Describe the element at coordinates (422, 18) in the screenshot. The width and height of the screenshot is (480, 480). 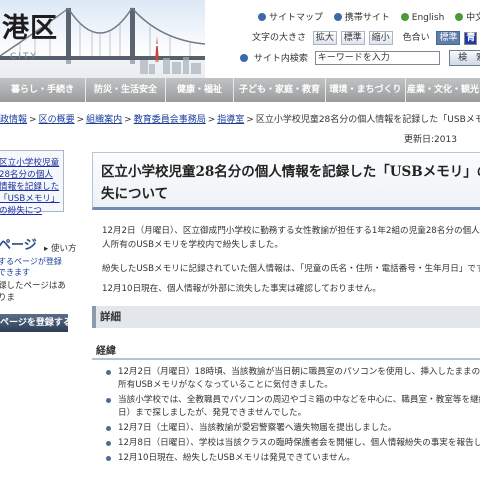
I see `english-link: English` at that location.